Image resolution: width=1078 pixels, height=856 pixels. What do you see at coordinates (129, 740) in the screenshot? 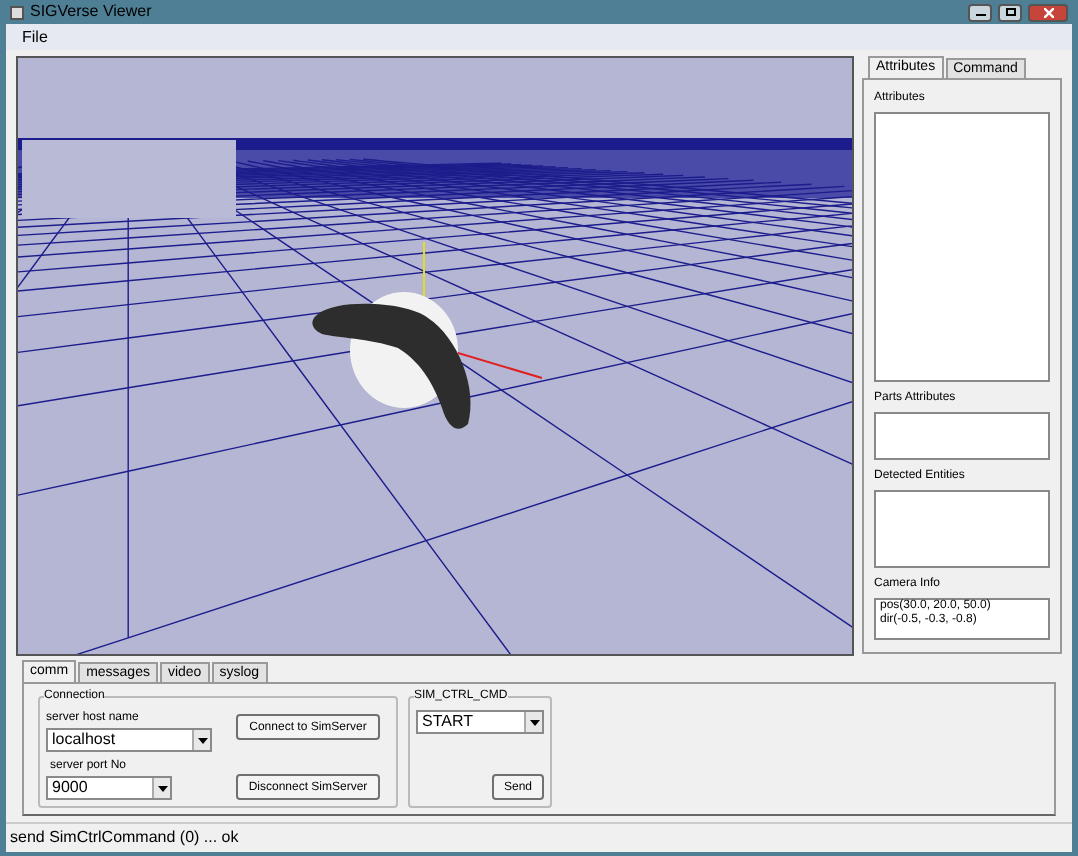
I see `host-combo-box: localhost` at bounding box center [129, 740].